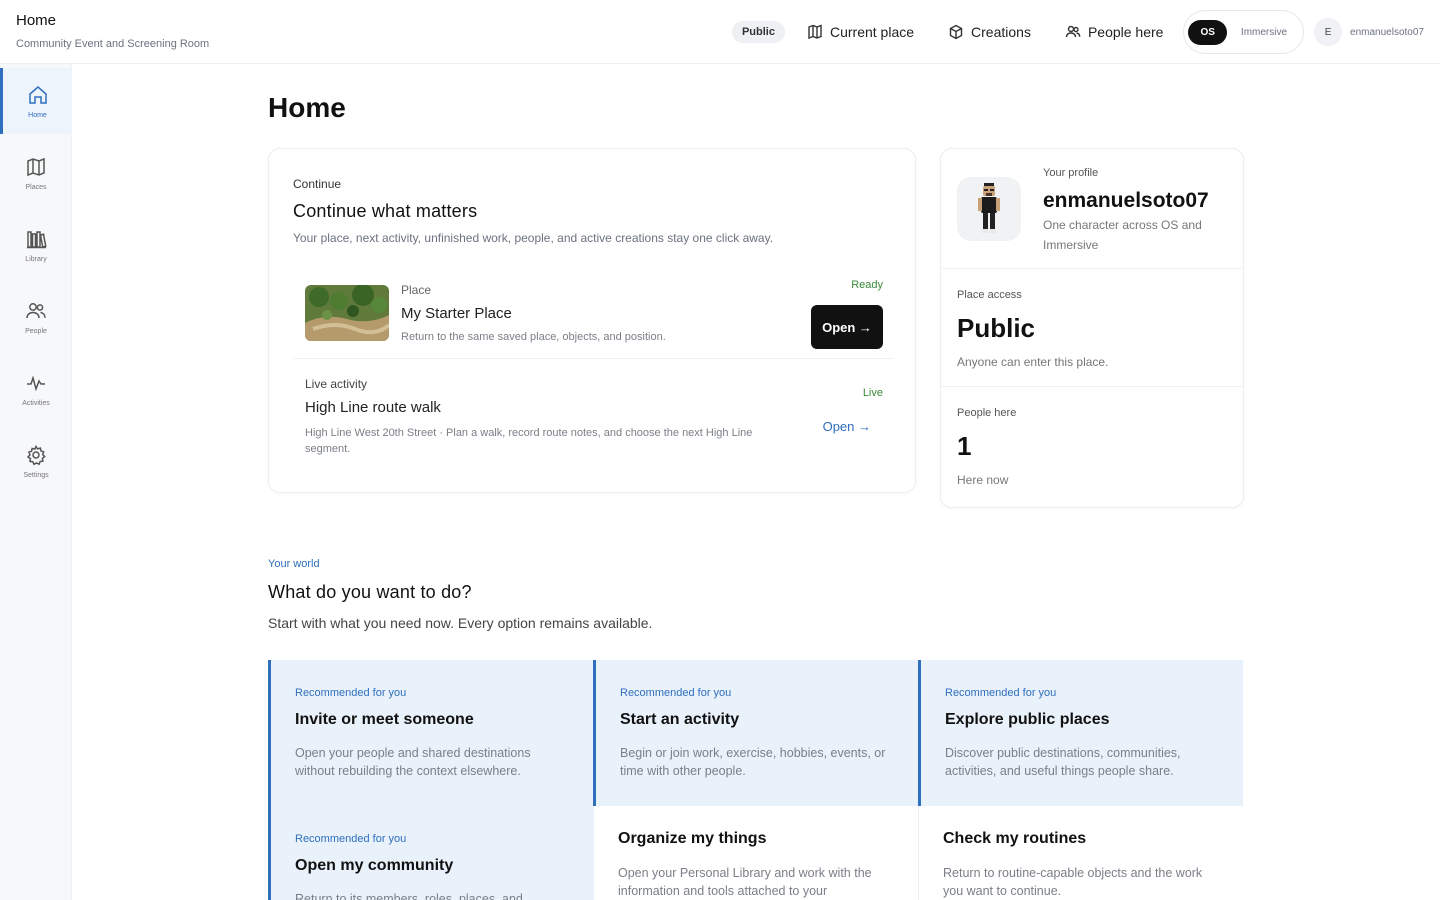  Describe the element at coordinates (37, 115) in the screenshot. I see `sidebar-item-label: Home` at that location.